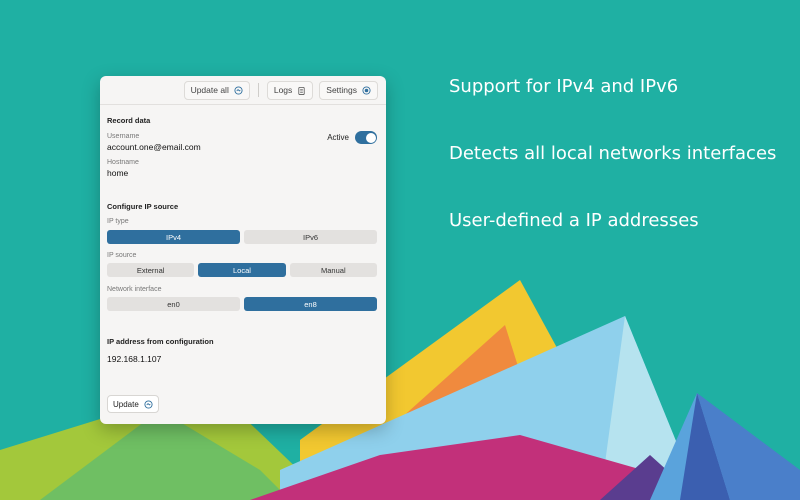 Image resolution: width=800 pixels, height=500 pixels. What do you see at coordinates (154, 147) in the screenshot?
I see `username-value: account.one@email.com` at bounding box center [154, 147].